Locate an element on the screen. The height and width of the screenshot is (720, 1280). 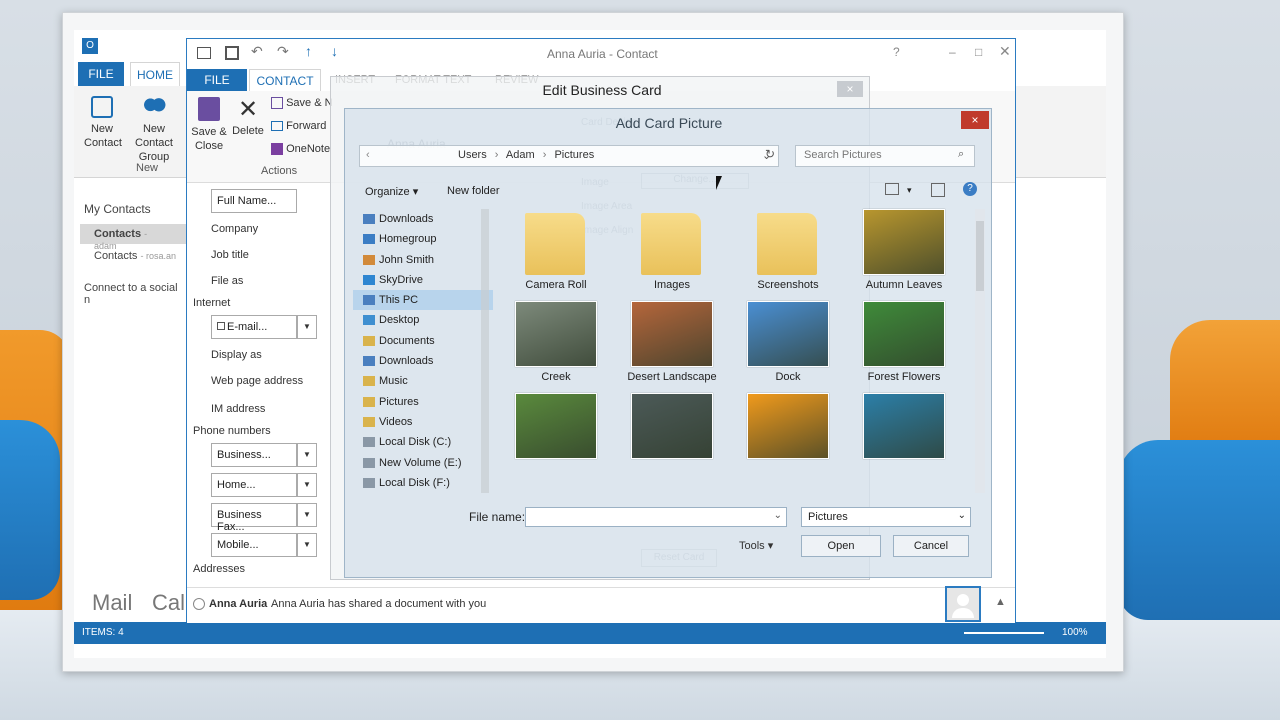
tree-item: Documents is located at coordinates (423, 341).